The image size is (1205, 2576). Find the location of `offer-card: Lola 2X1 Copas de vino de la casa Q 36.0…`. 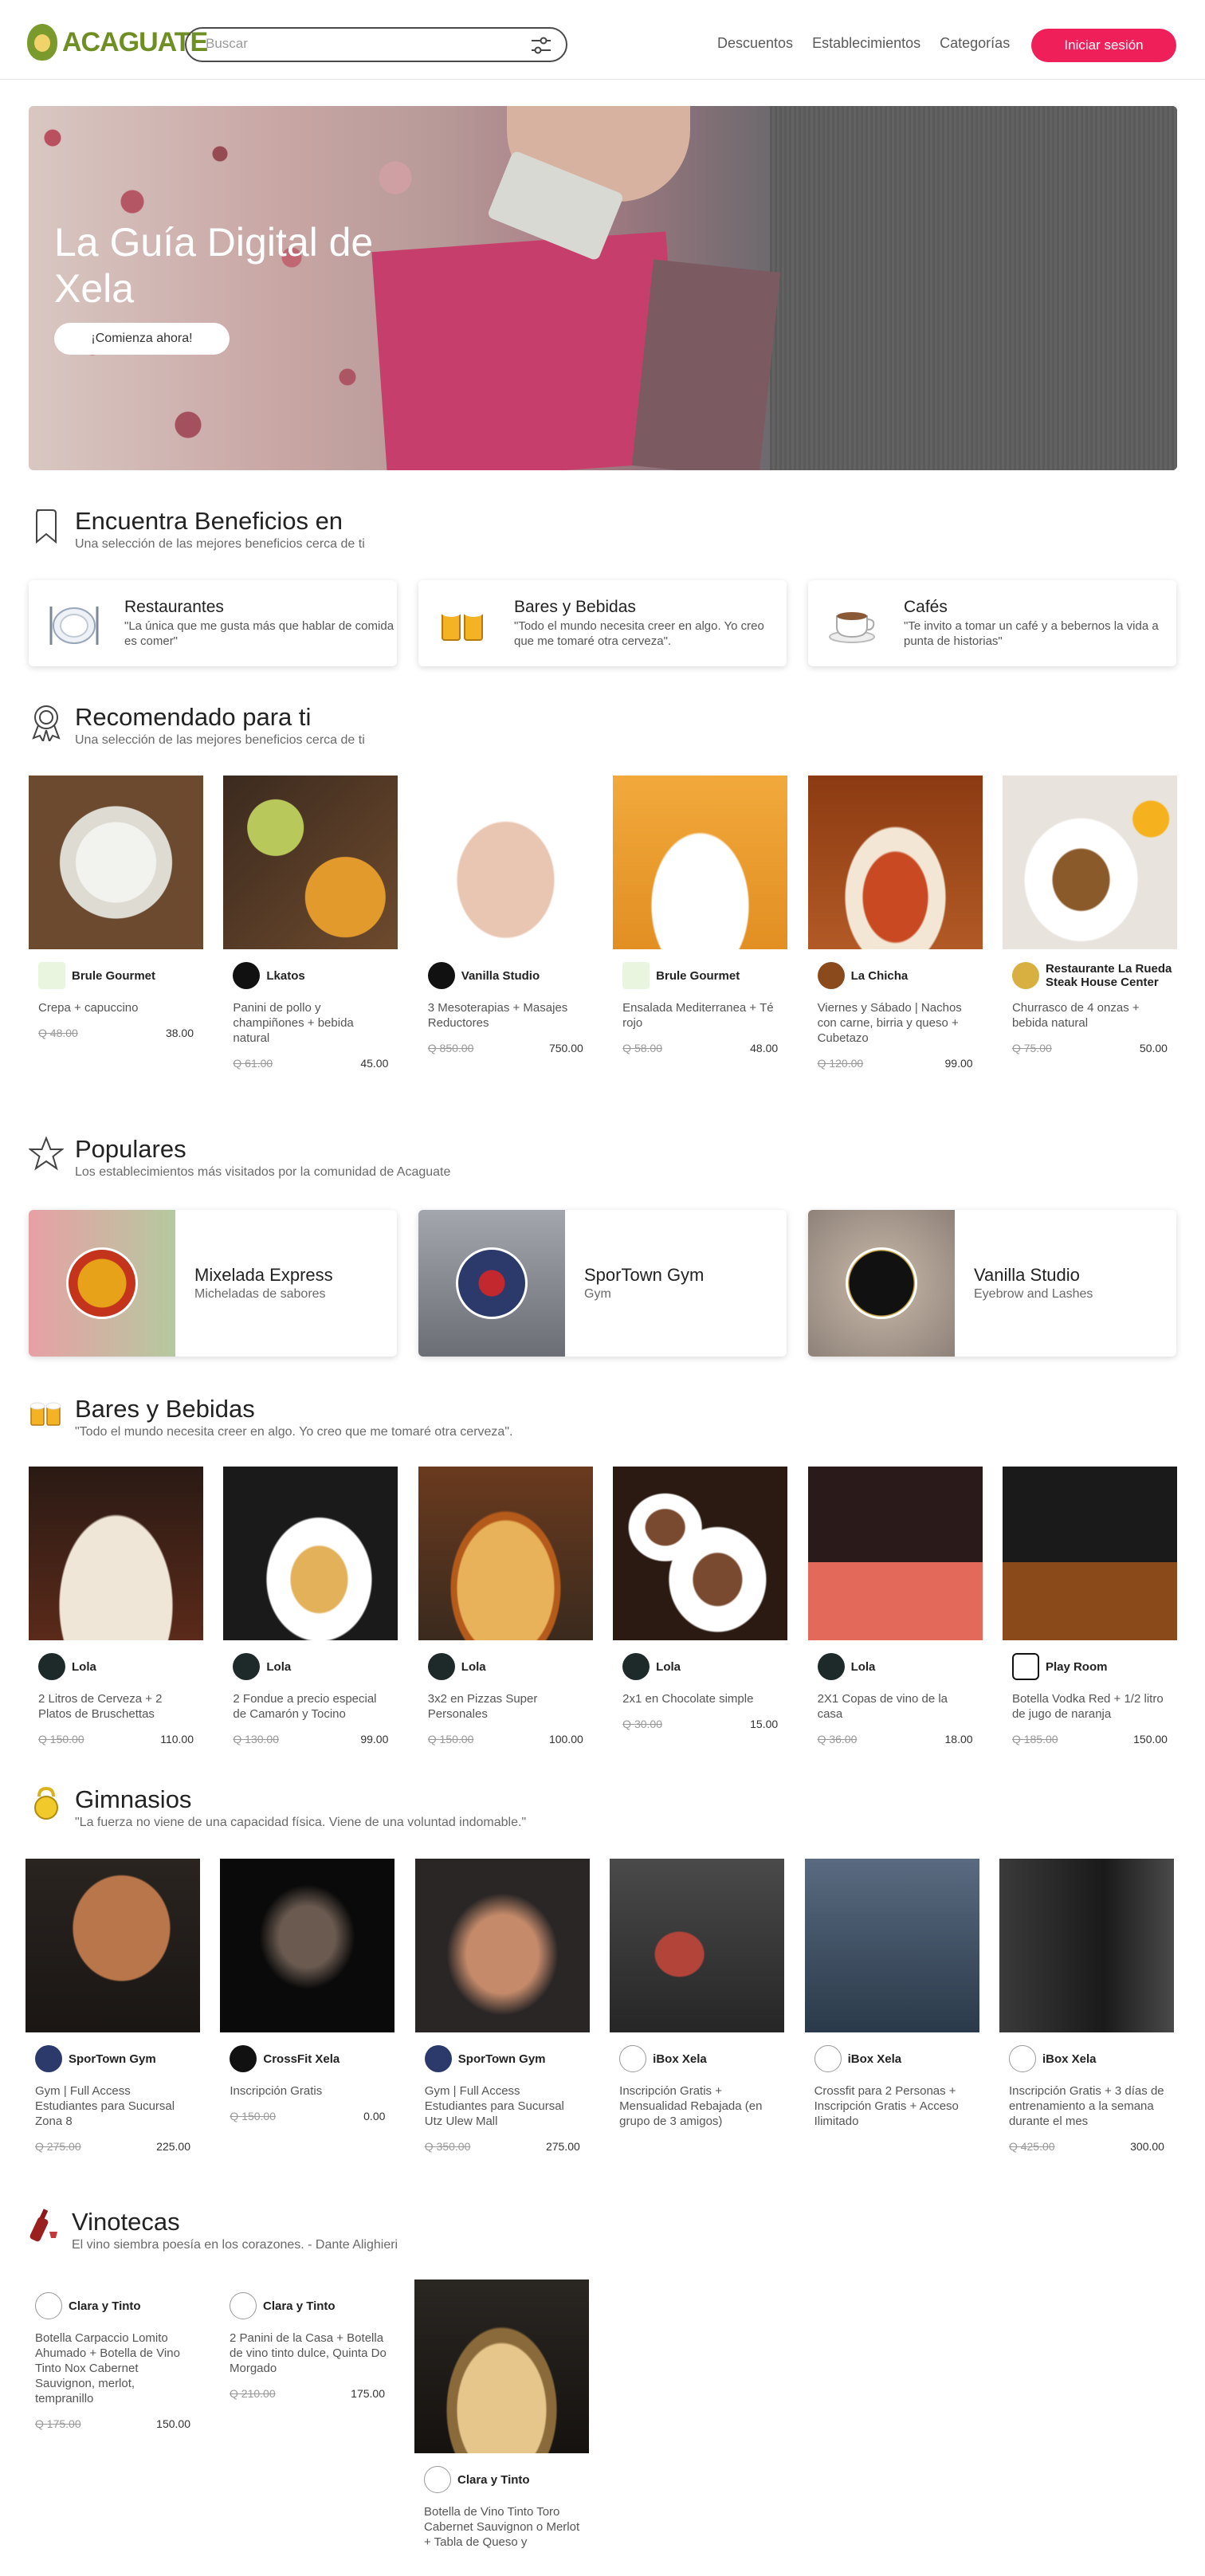

offer-card: Lola 2X1 Copas de vino de la casa Q 36.0… is located at coordinates (895, 1606).